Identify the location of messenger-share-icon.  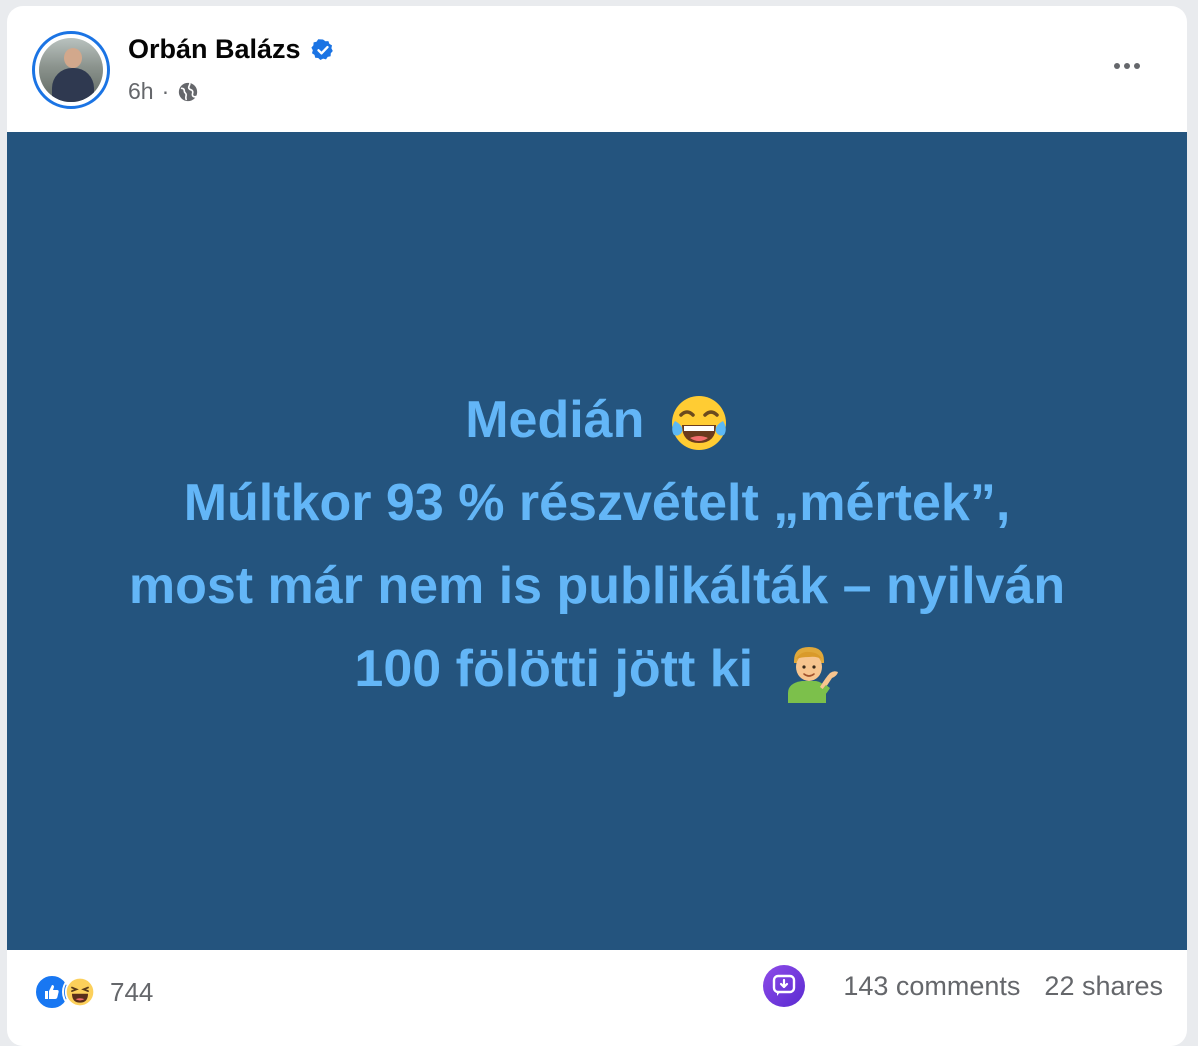
(784, 986).